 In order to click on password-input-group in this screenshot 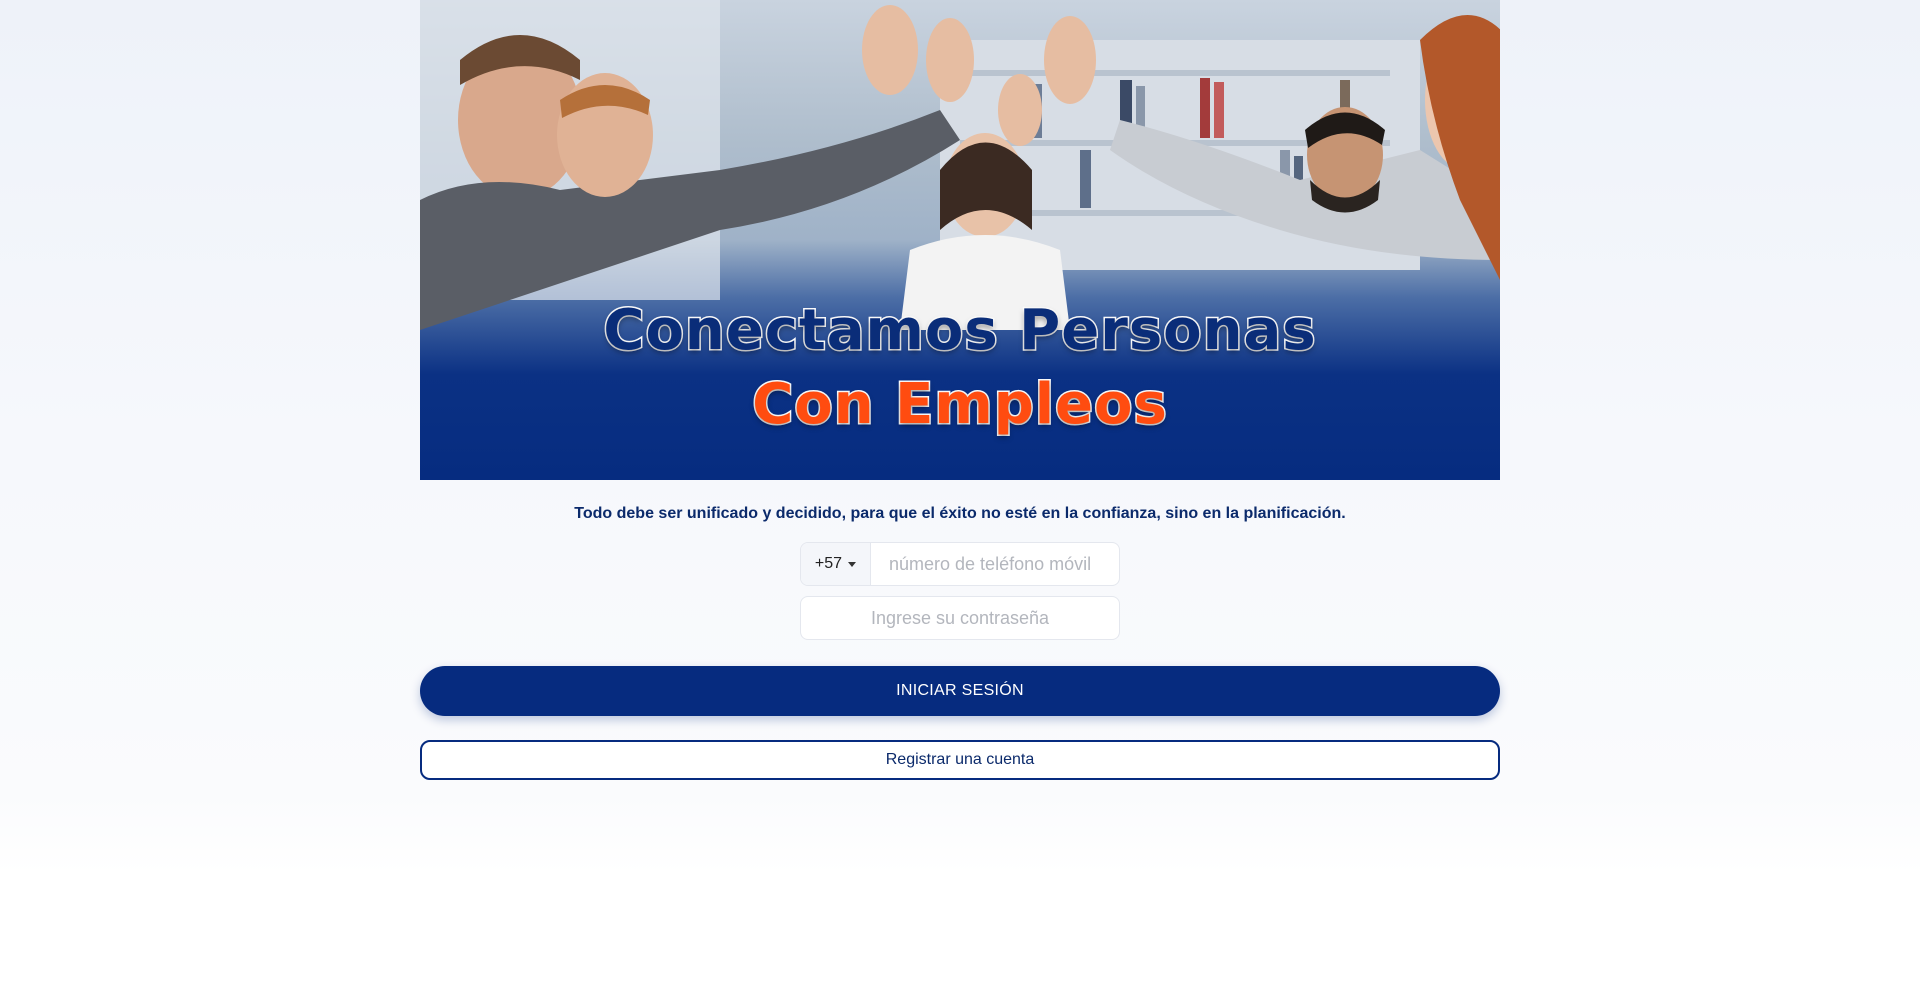, I will do `click(960, 618)`.